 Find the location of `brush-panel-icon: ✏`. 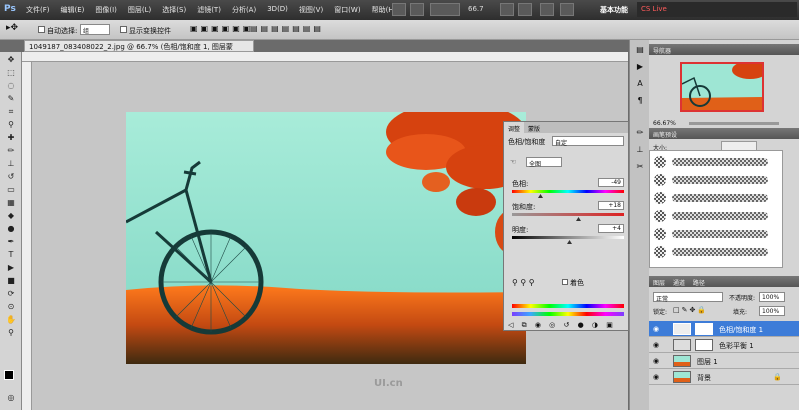

brush-panel-icon: ✏ is located at coordinates (640, 134).